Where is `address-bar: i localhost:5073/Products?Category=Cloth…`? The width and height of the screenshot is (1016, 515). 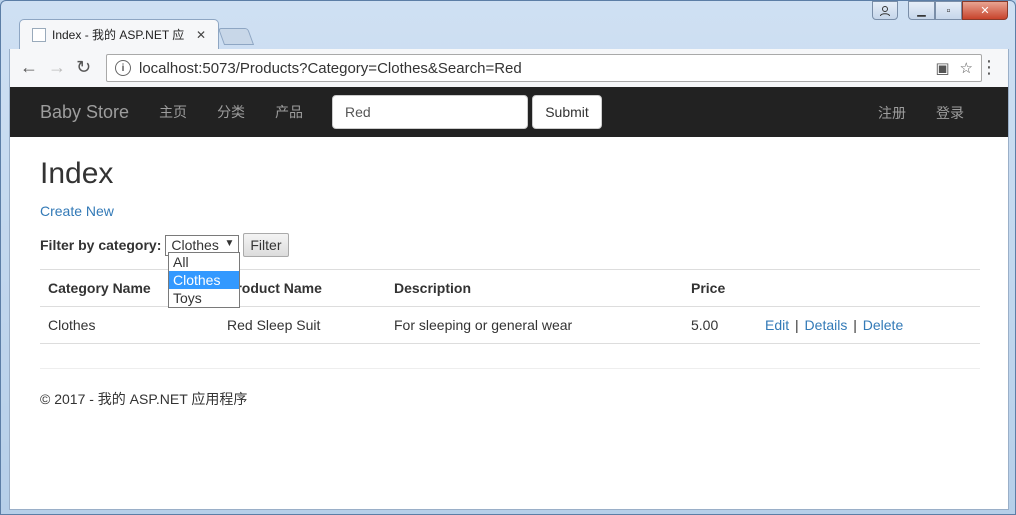
address-bar: i localhost:5073/Products?Category=Cloth… is located at coordinates (544, 68).